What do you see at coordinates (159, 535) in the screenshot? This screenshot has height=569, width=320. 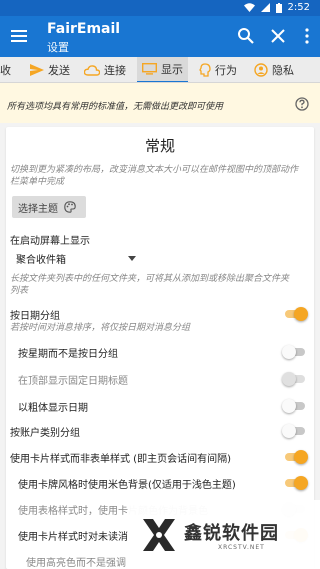 I see `watermark-logo-icon` at bounding box center [159, 535].